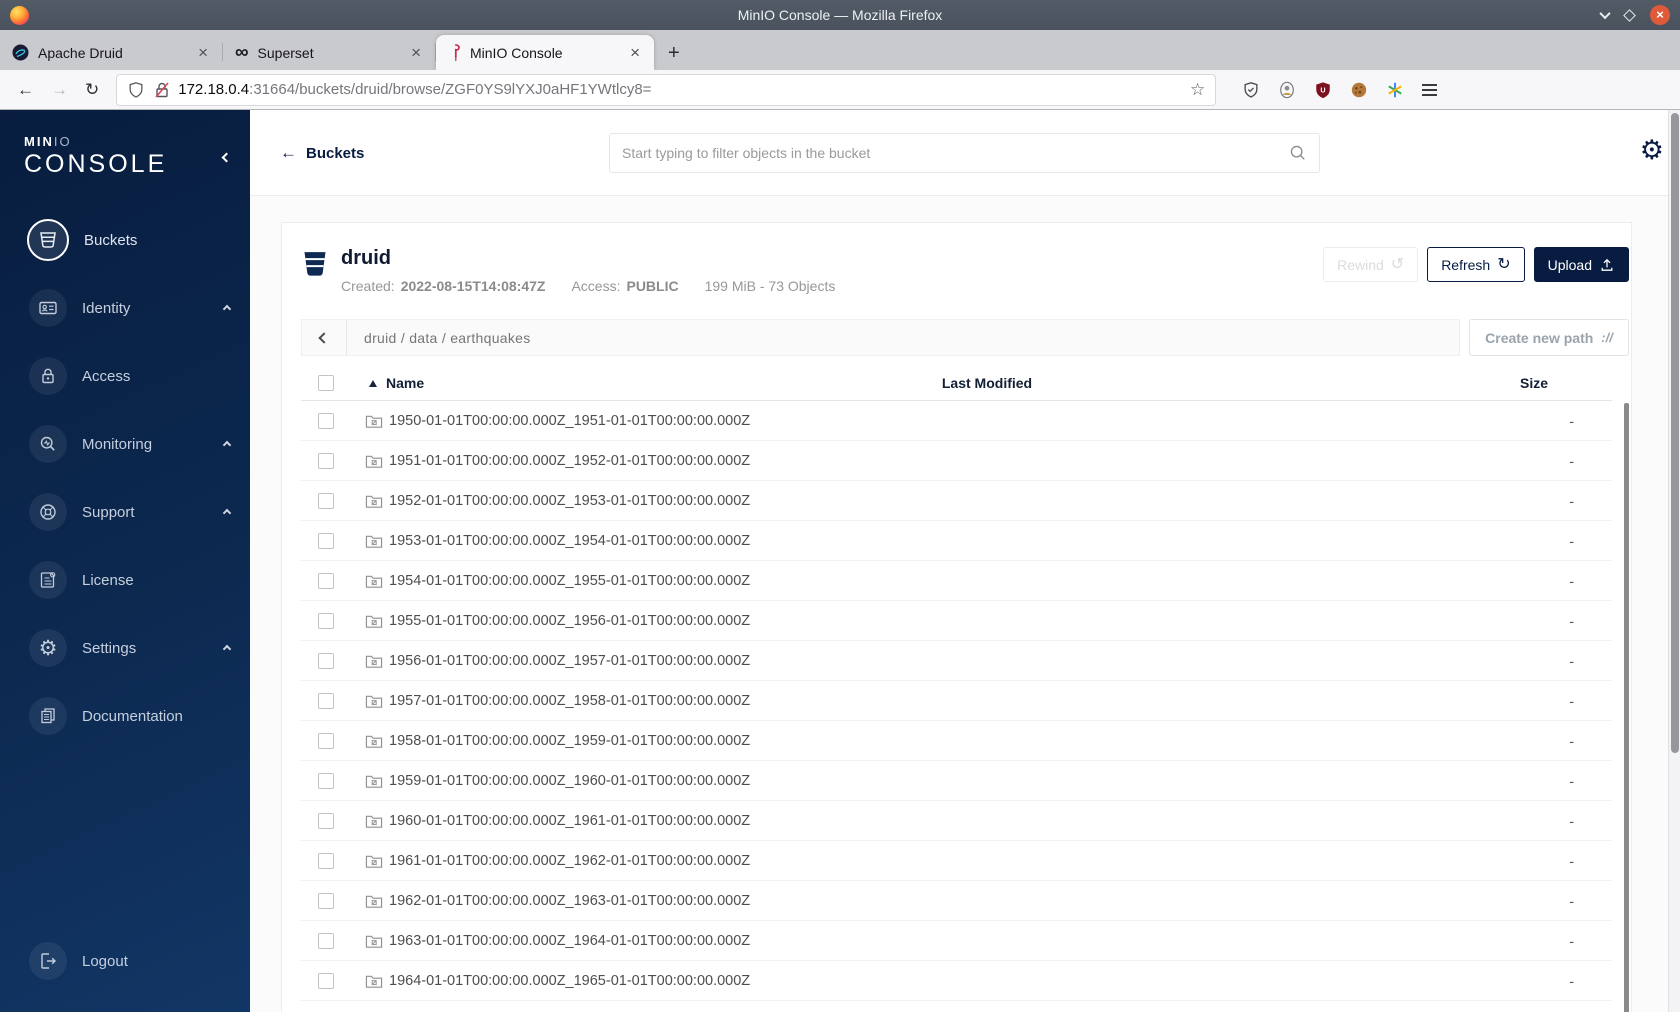  What do you see at coordinates (987, 383) in the screenshot?
I see `column-last-modified: Last Modified` at bounding box center [987, 383].